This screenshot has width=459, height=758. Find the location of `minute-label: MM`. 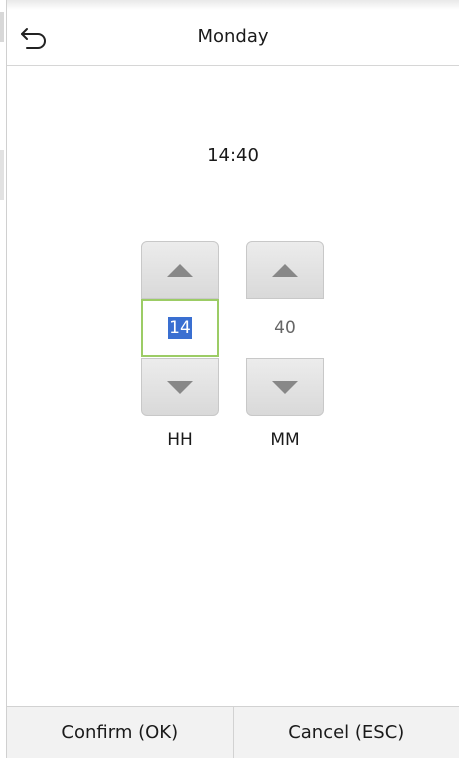

minute-label: MM is located at coordinates (285, 440).